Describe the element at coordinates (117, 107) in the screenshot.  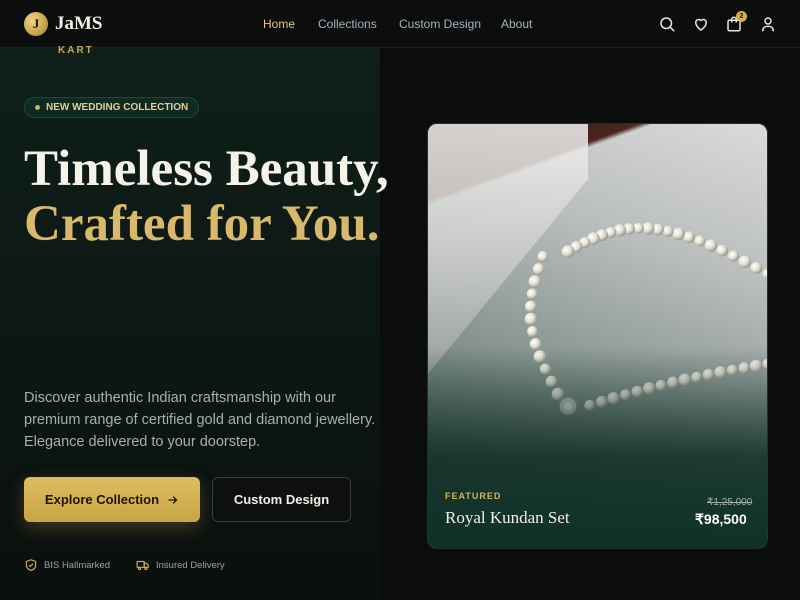
I see `badge-label: NEW WEDDING COLLECTION` at that location.